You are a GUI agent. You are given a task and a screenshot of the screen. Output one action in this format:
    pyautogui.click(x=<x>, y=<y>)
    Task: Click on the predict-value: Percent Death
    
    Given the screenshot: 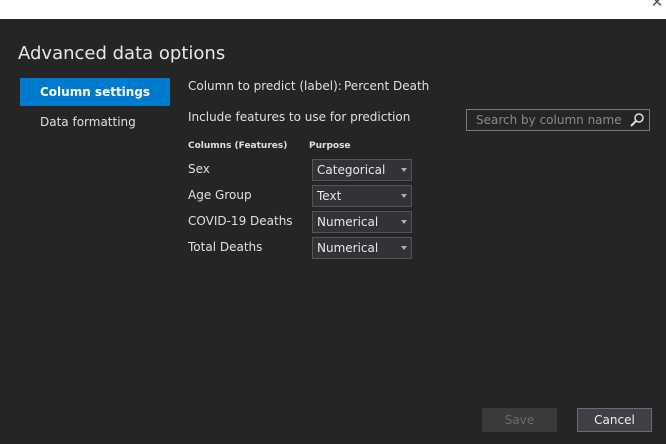 What is the action you would take?
    pyautogui.click(x=387, y=86)
    